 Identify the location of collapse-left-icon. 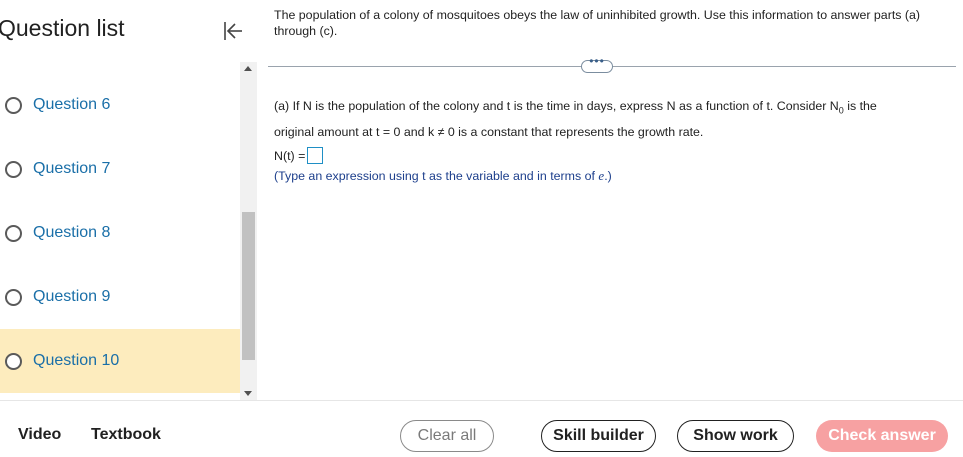
(233, 31).